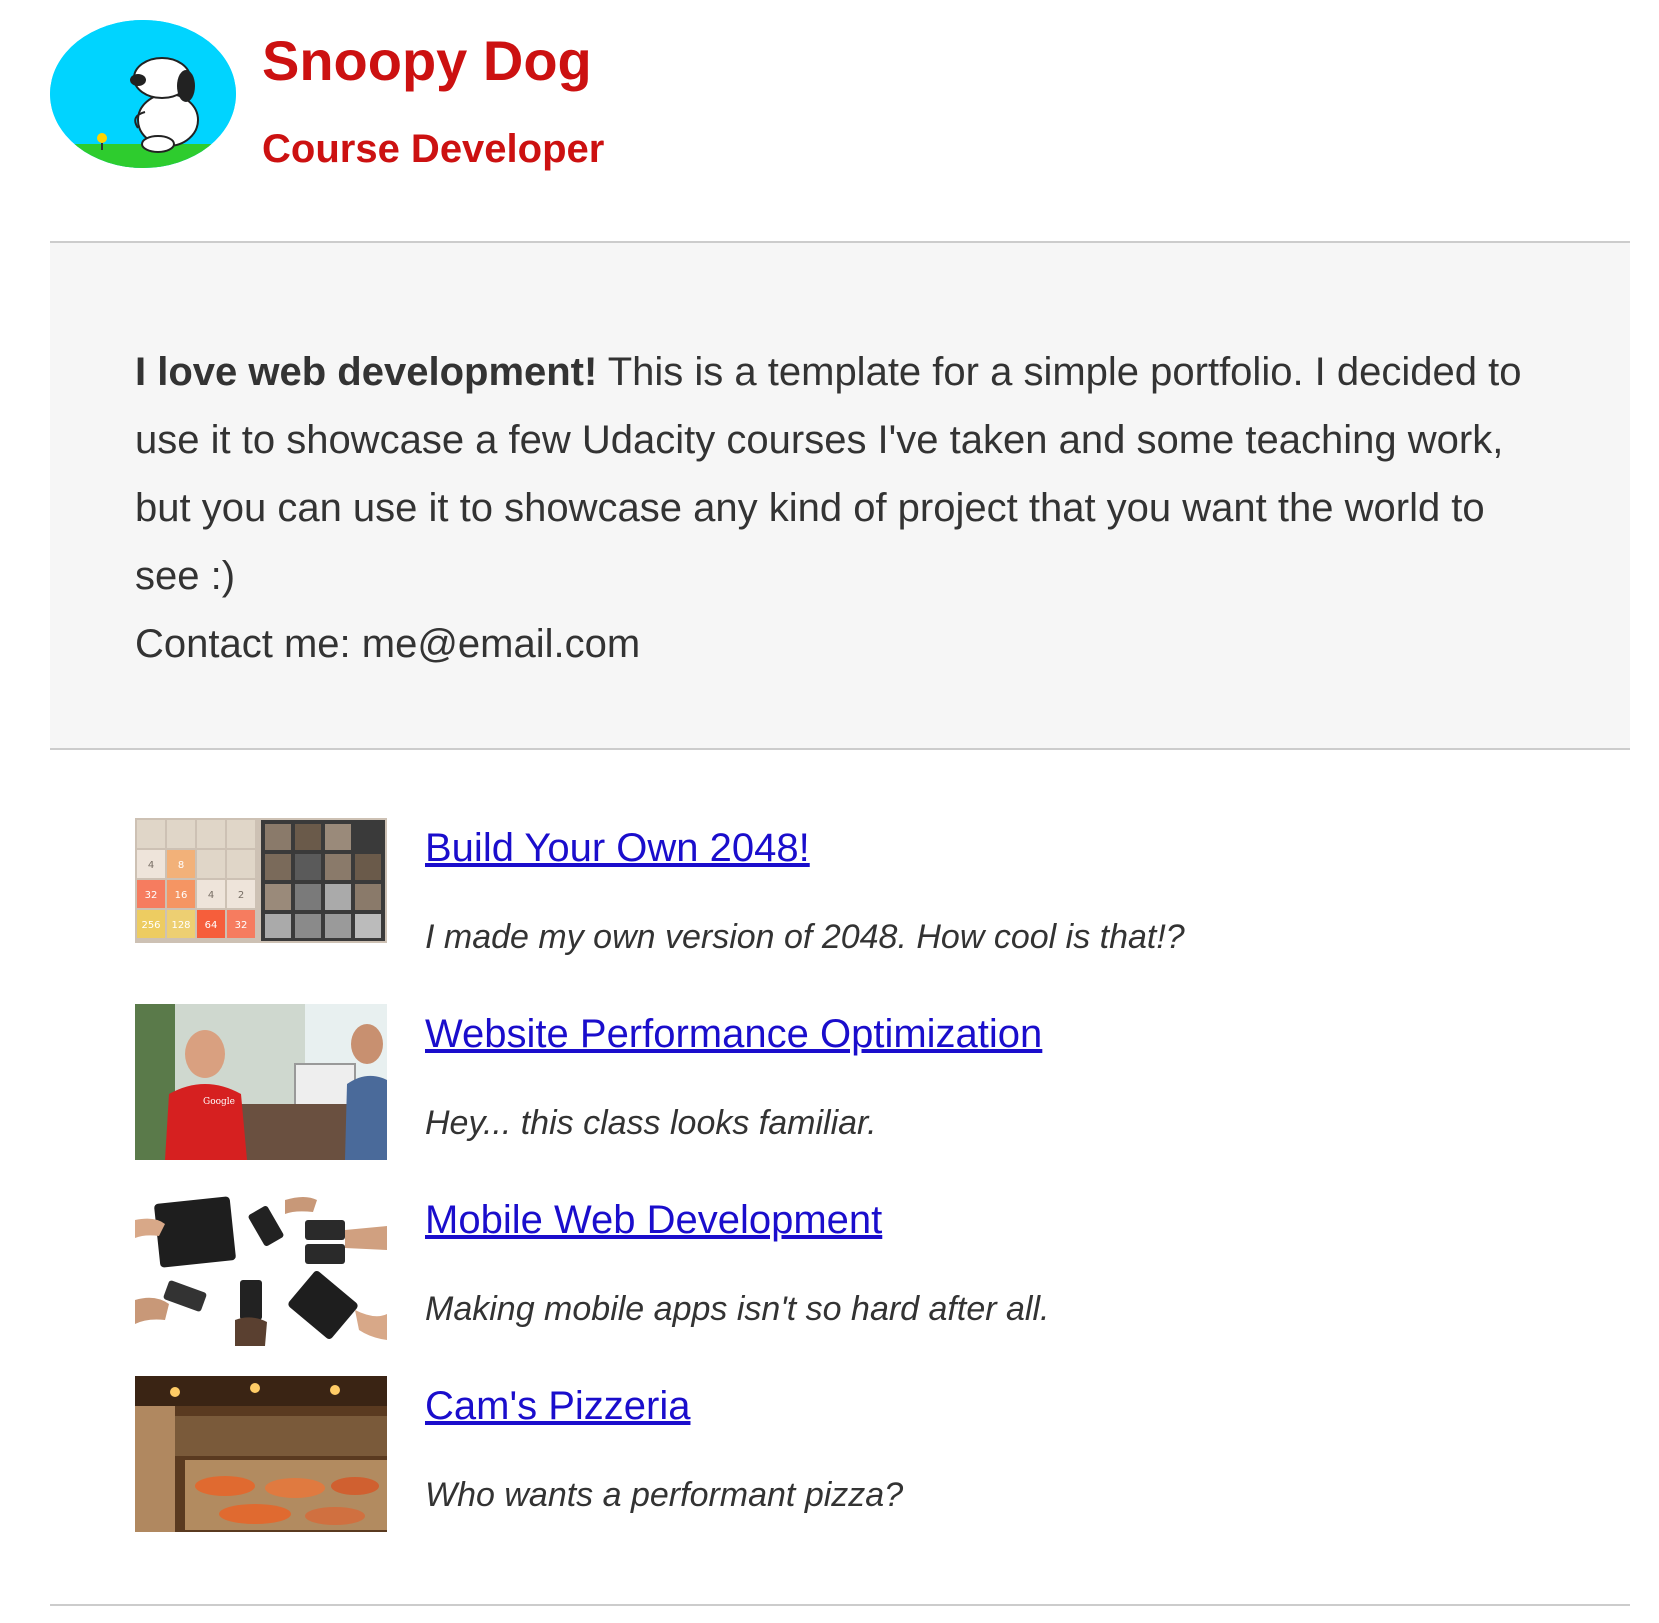  Describe the element at coordinates (261, 896) in the screenshot. I see `project-thumbnail-2048: 4 8 32 16 4 2 256 128 64 32` at that location.